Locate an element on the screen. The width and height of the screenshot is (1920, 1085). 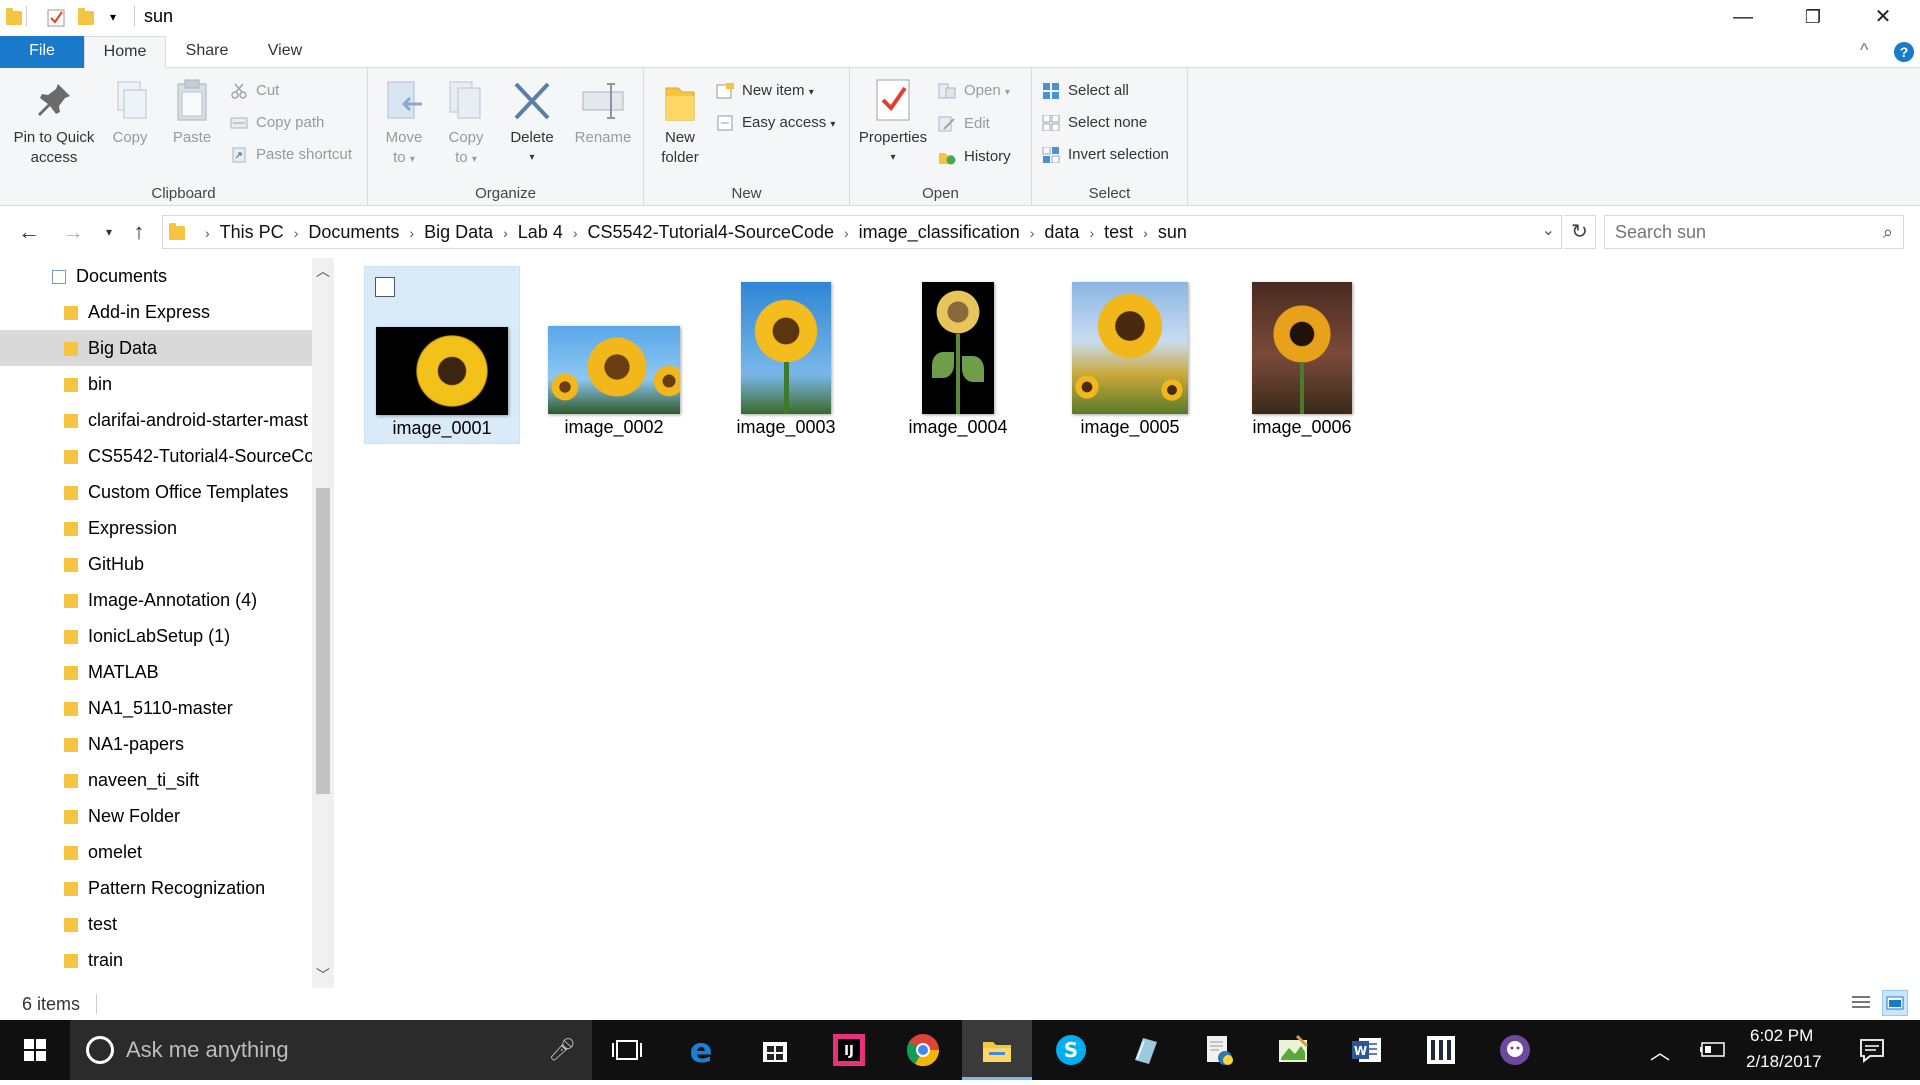
forward-button: → is located at coordinates (73, 232).